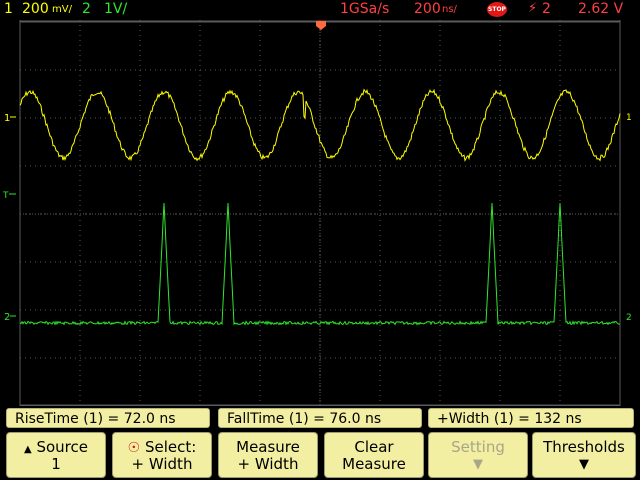 The height and width of the screenshot is (480, 640). I want to click on trigger-level: 2.62 V, so click(601, 9).